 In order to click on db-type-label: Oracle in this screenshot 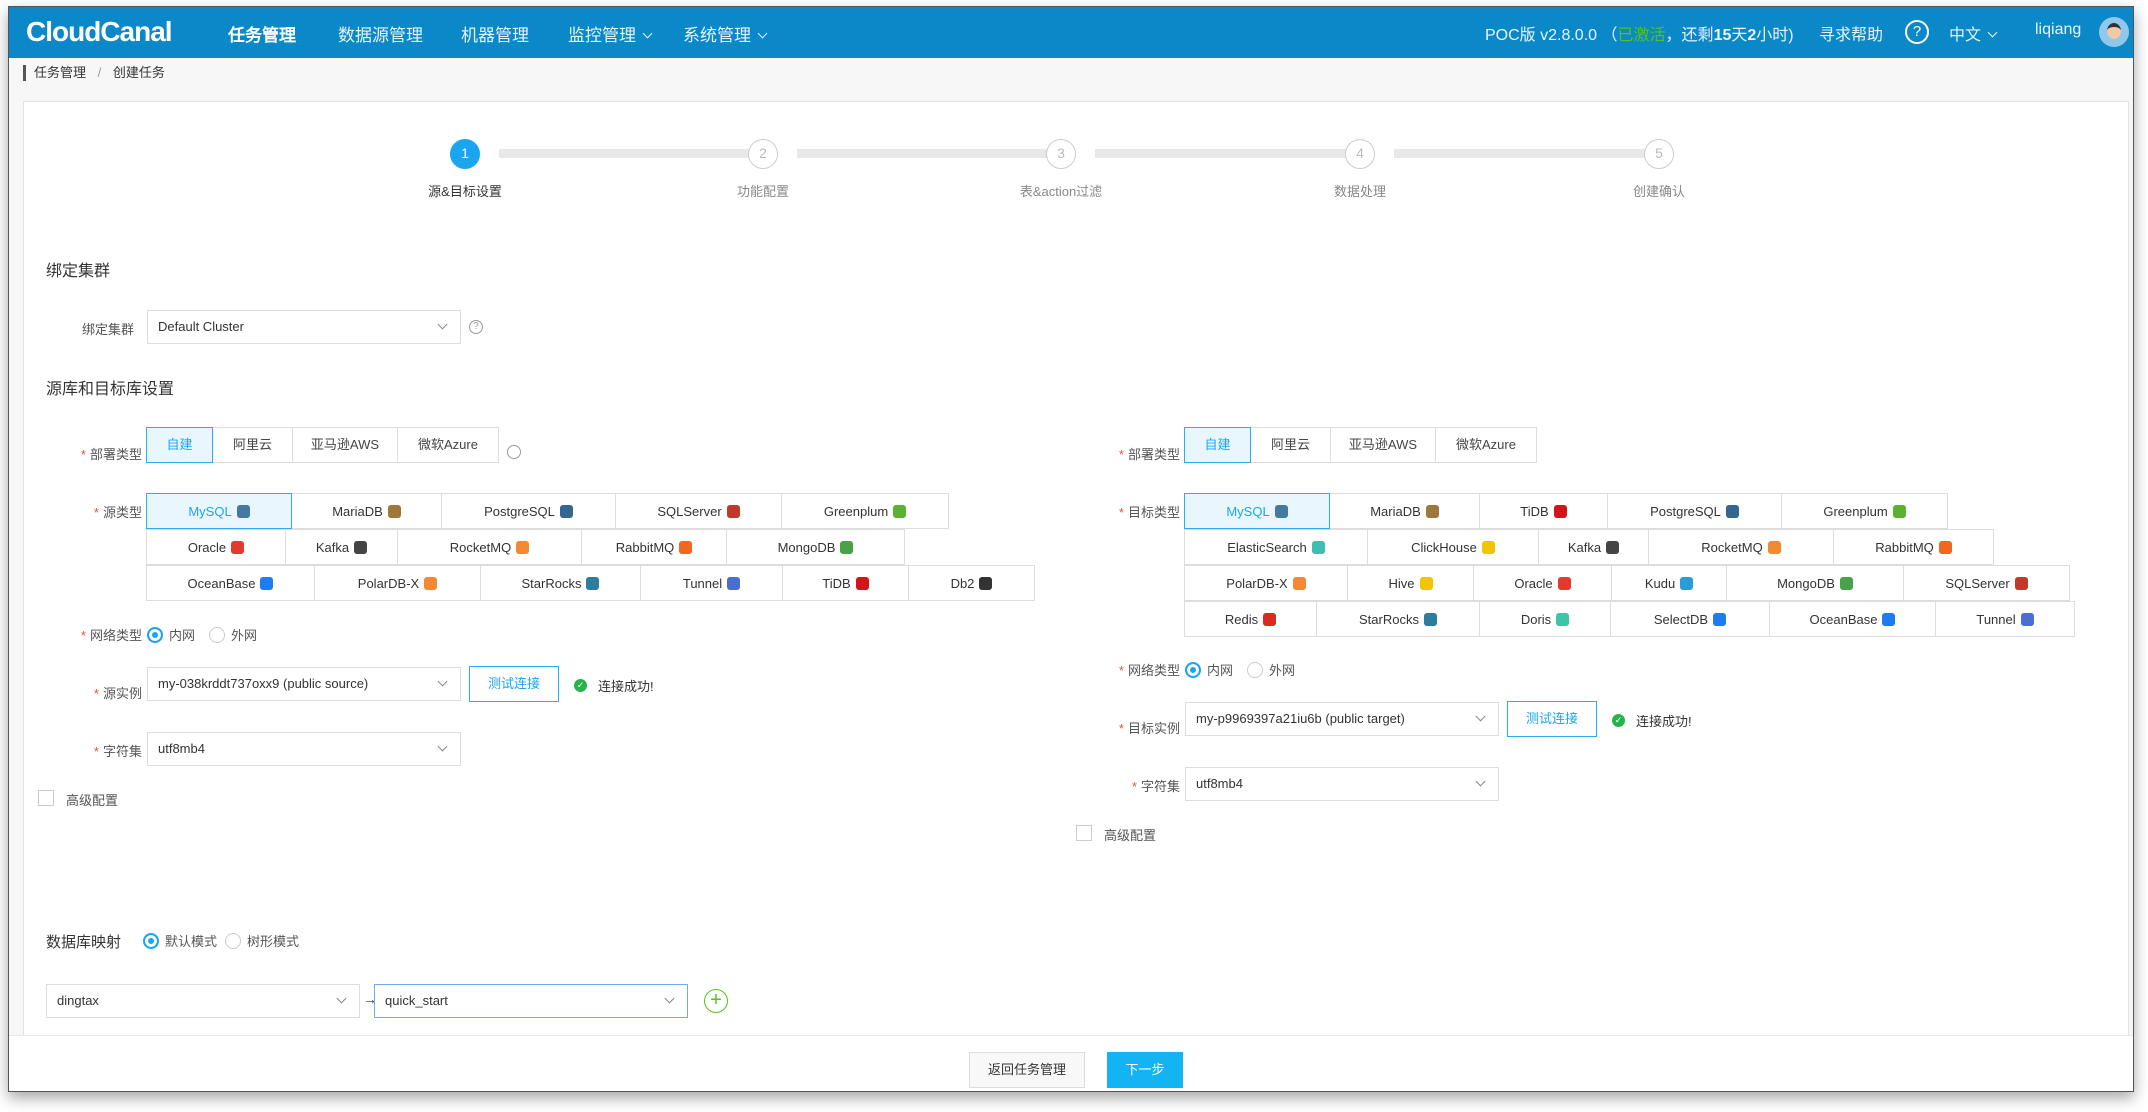, I will do `click(207, 547)`.